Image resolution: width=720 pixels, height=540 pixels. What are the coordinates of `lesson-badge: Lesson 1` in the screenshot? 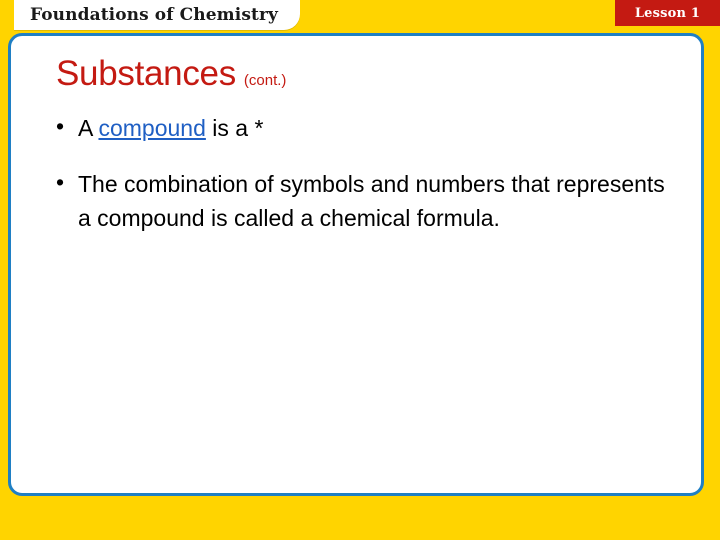 It's located at (667, 13).